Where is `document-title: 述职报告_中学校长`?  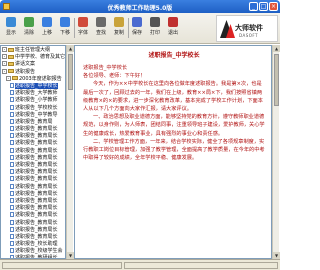
document-title: 述职报告_中学校长 is located at coordinates (174, 55).